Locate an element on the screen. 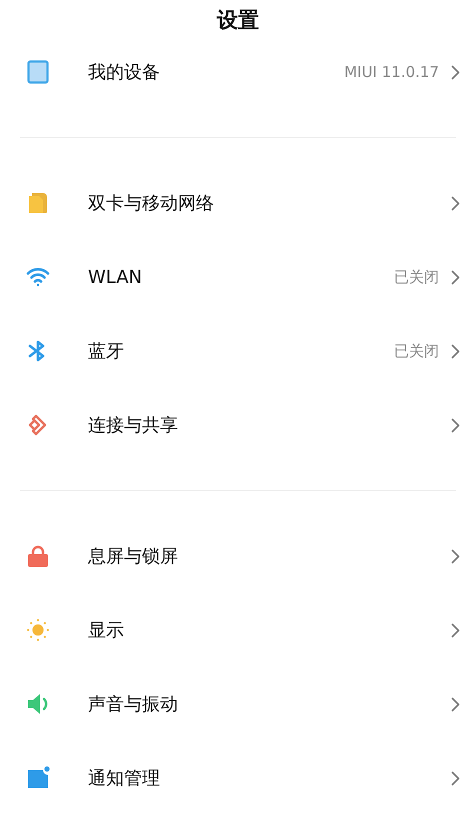 The height and width of the screenshot is (838, 476). speaker-icon is located at coordinates (38, 704).